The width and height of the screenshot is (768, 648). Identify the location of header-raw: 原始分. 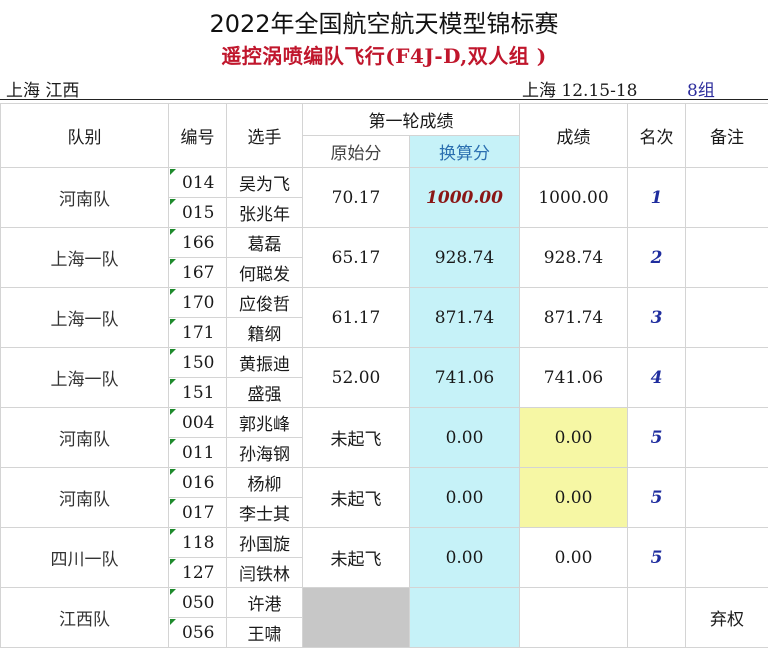
(356, 151).